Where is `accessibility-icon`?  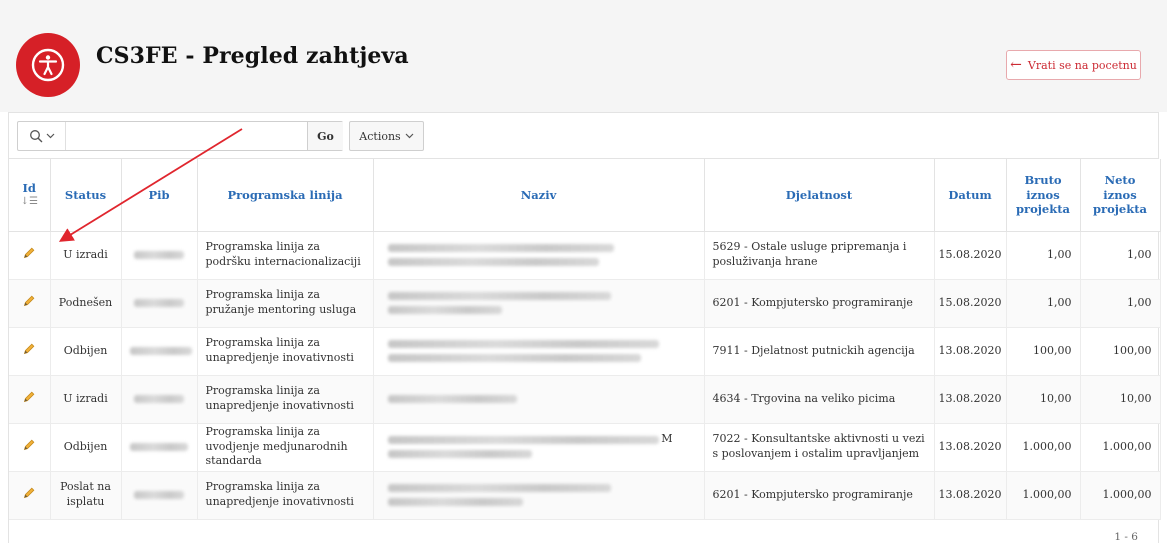
accessibility-icon is located at coordinates (48, 65).